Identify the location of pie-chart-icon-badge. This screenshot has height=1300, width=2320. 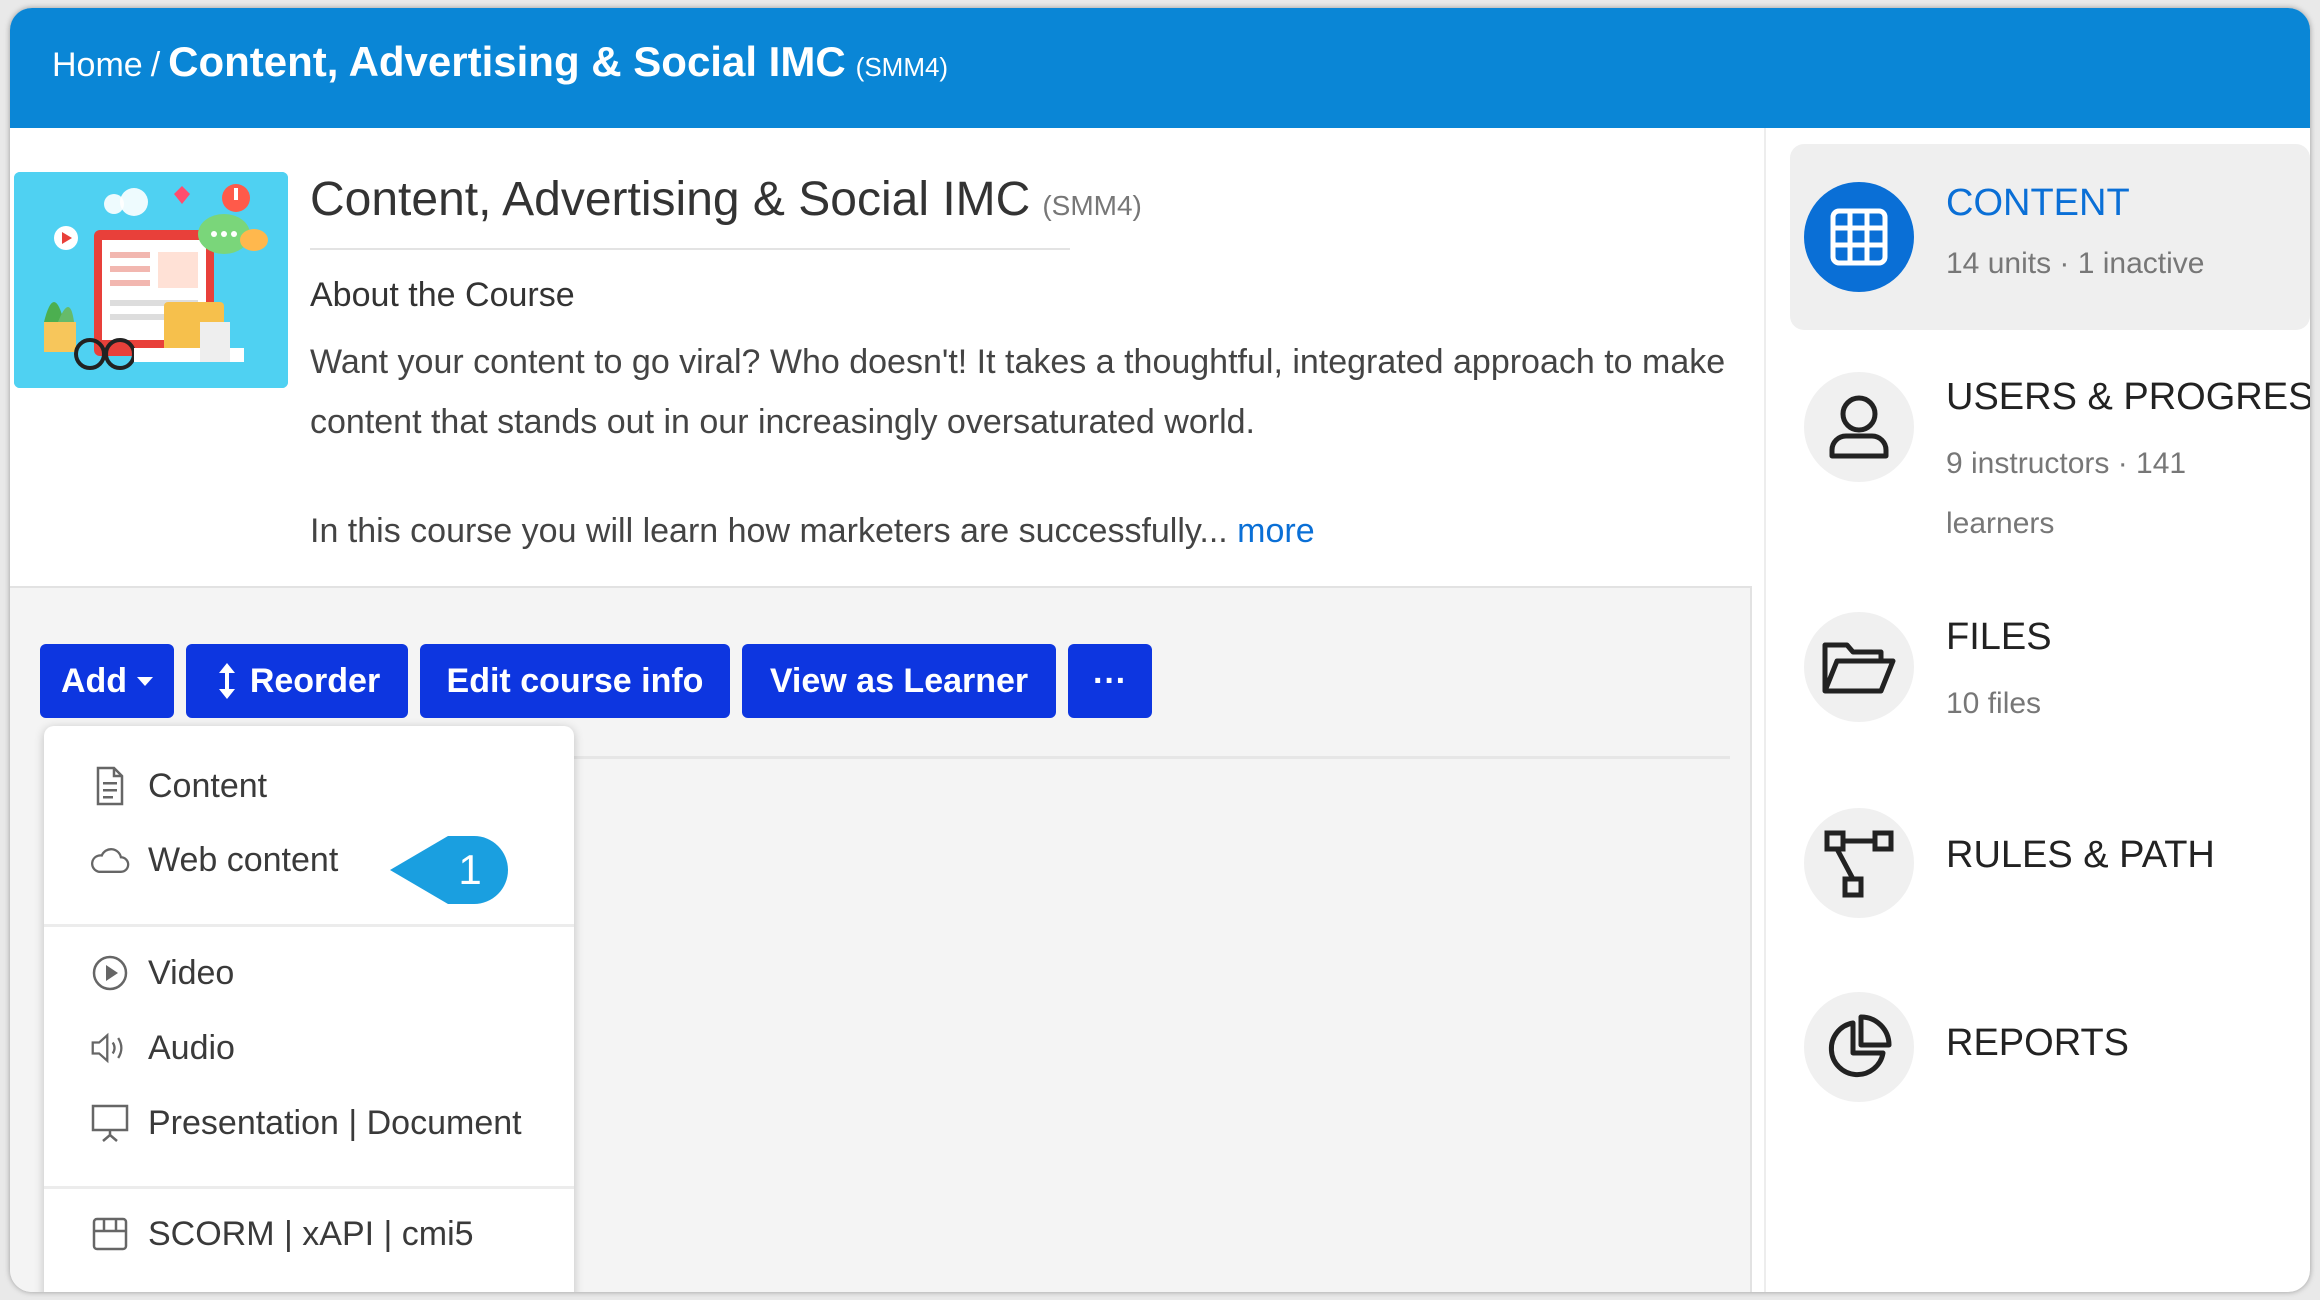
(1859, 1047).